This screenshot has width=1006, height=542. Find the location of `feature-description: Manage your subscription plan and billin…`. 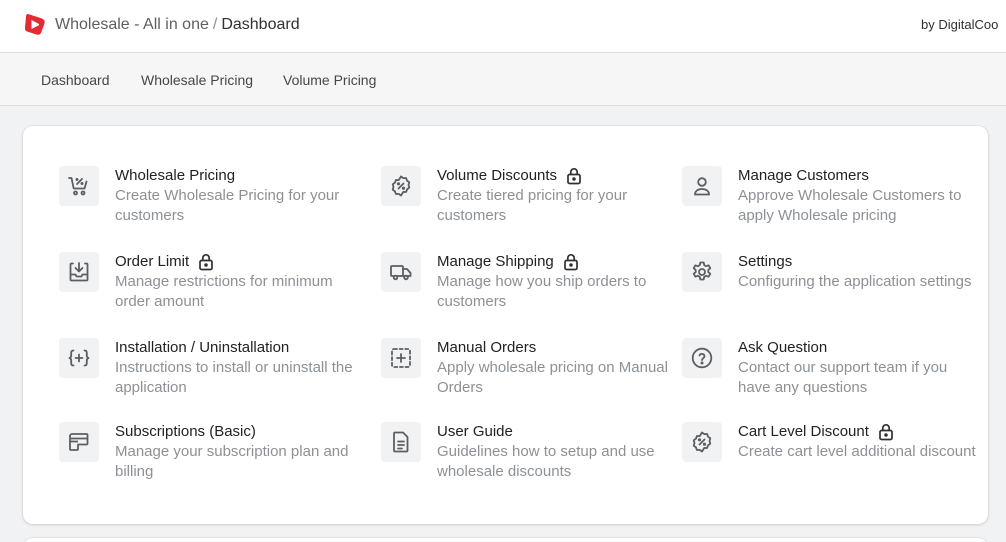

feature-description: Manage your subscription plan and billin… is located at coordinates (232, 461).